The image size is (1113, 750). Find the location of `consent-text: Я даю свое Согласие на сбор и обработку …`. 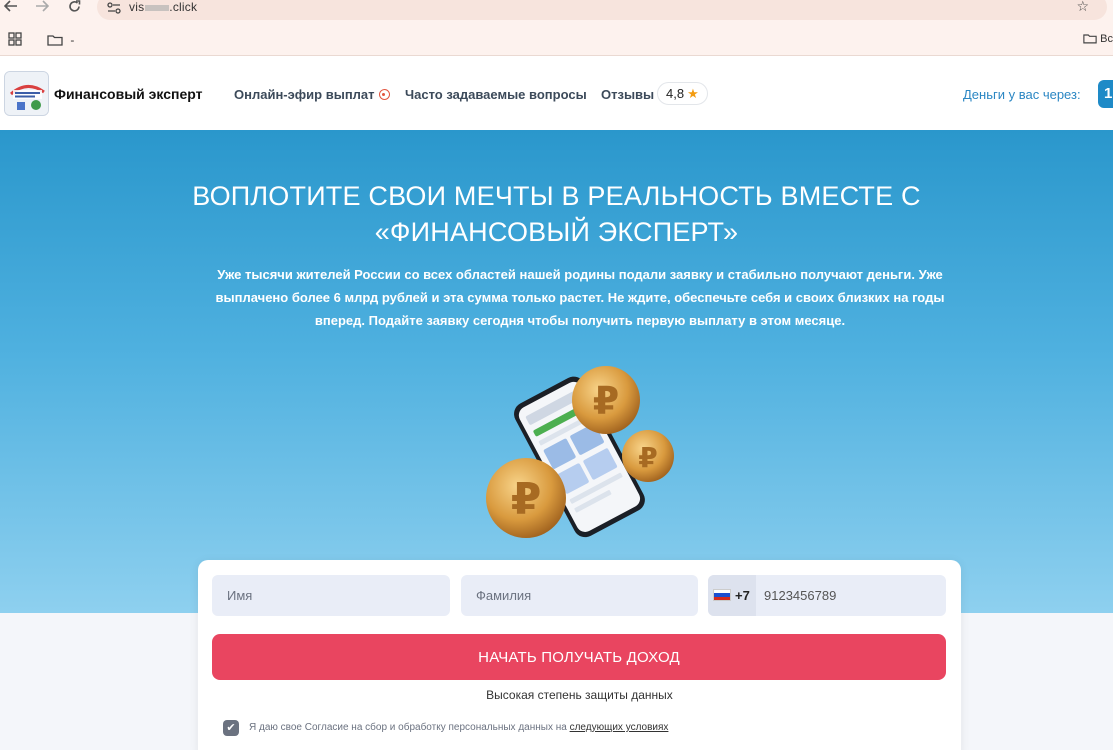

consent-text: Я даю свое Согласие на сбор и обработку … is located at coordinates (408, 727).